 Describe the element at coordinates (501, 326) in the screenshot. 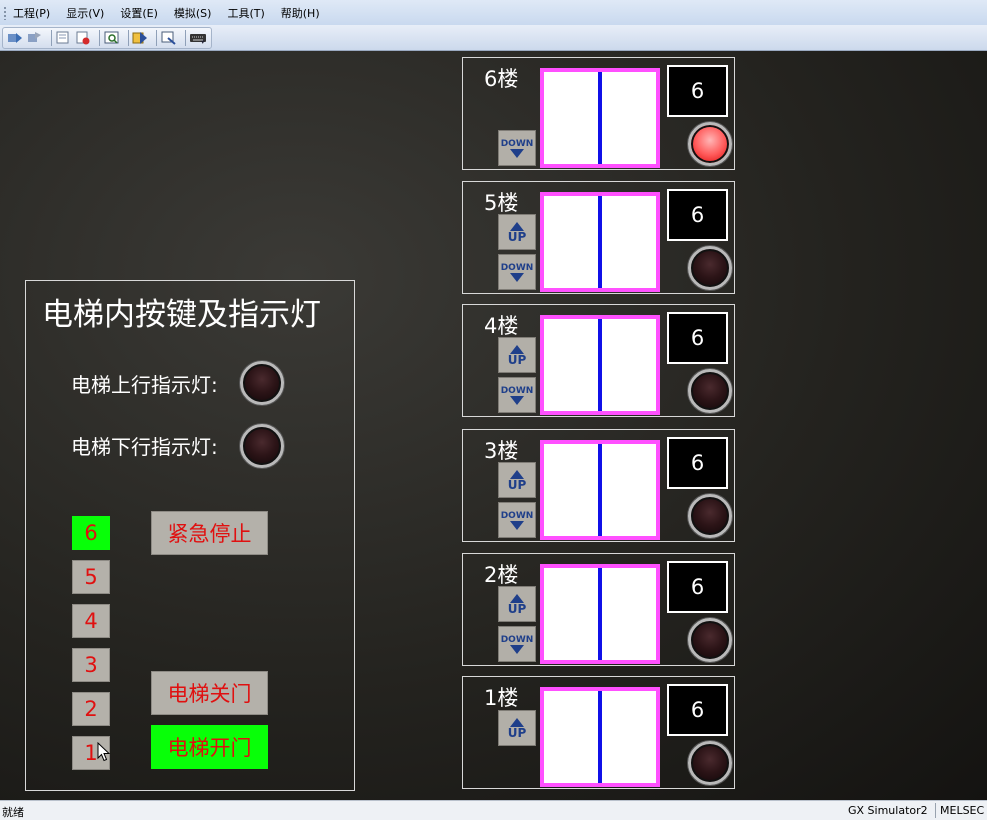

I see `floor-label: 4楼` at that location.